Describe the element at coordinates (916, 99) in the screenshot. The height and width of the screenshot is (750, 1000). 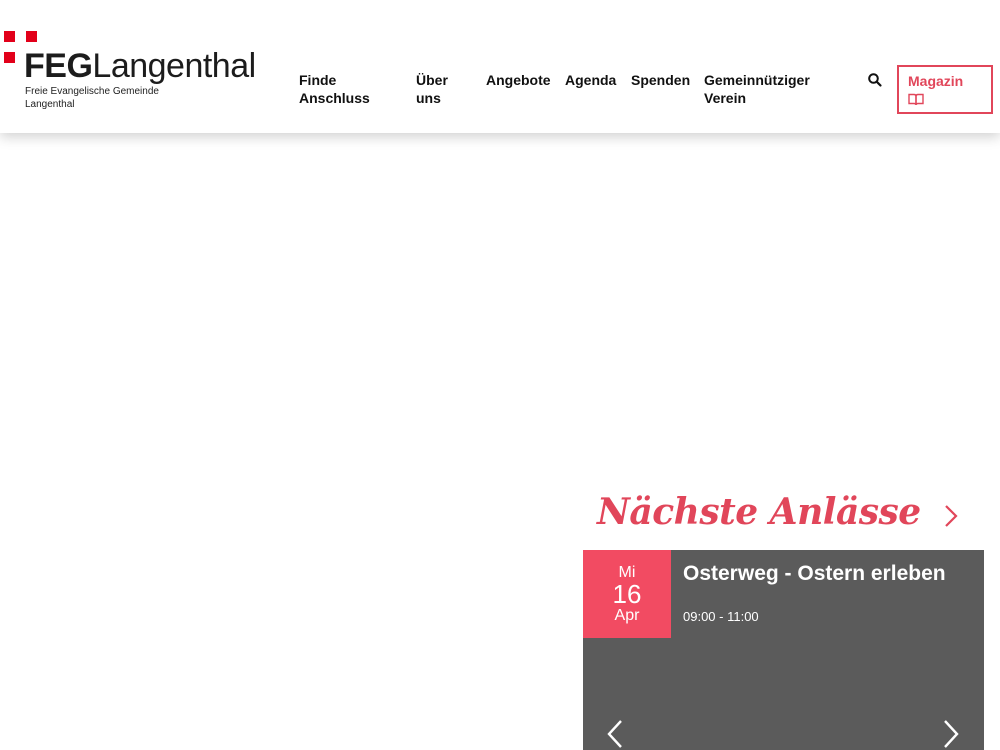
I see `book-icon` at that location.